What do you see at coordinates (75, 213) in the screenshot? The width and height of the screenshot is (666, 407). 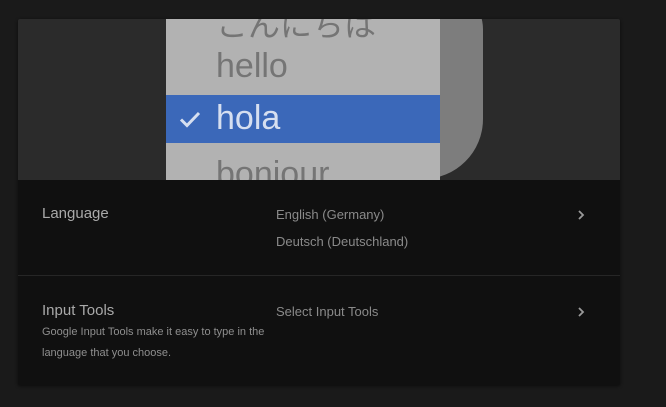 I see `language-title: Language` at bounding box center [75, 213].